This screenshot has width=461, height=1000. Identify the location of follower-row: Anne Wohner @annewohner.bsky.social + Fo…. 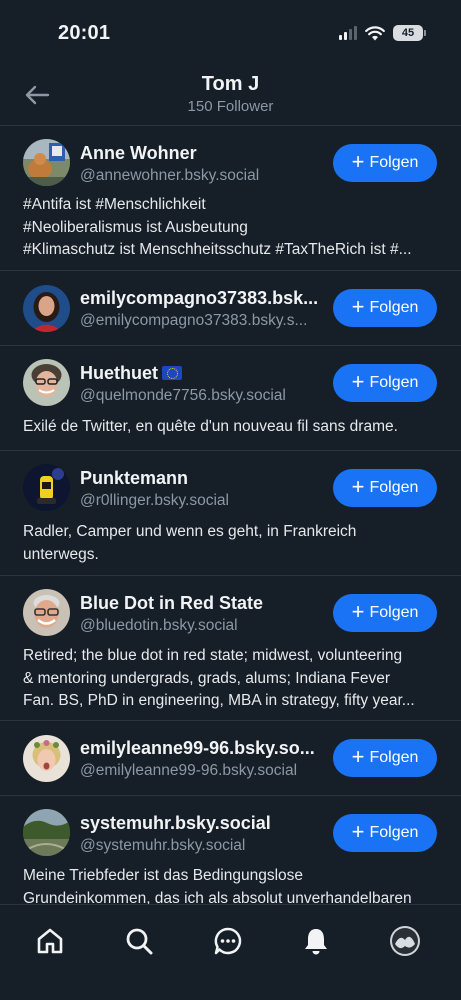
(230, 198).